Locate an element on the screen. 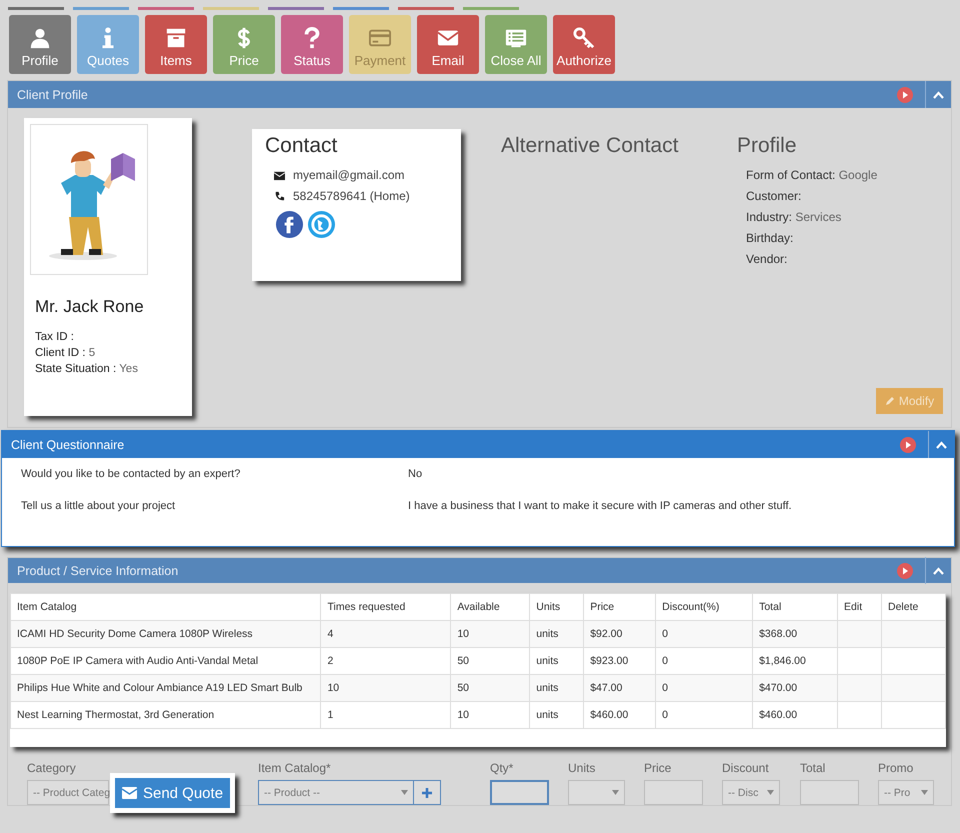  panel-title: Client Questionnaire is located at coordinates (68, 445).